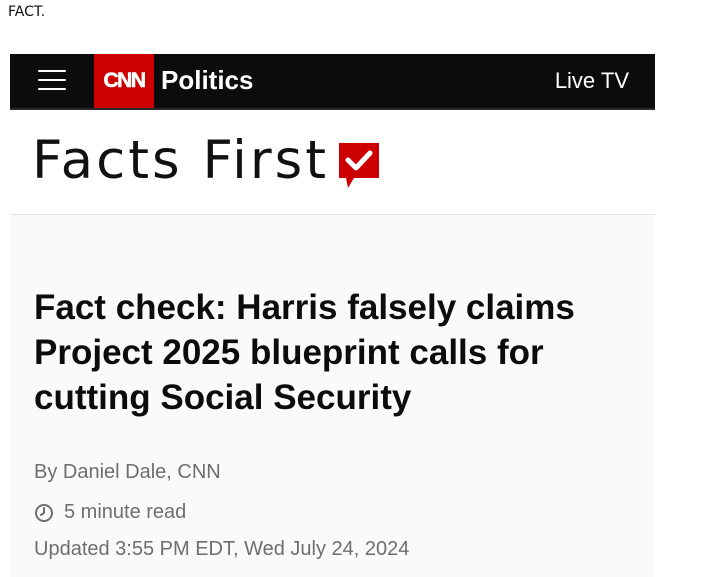 The image size is (720, 577). I want to click on read-time-label: 5 minute read, so click(125, 512).